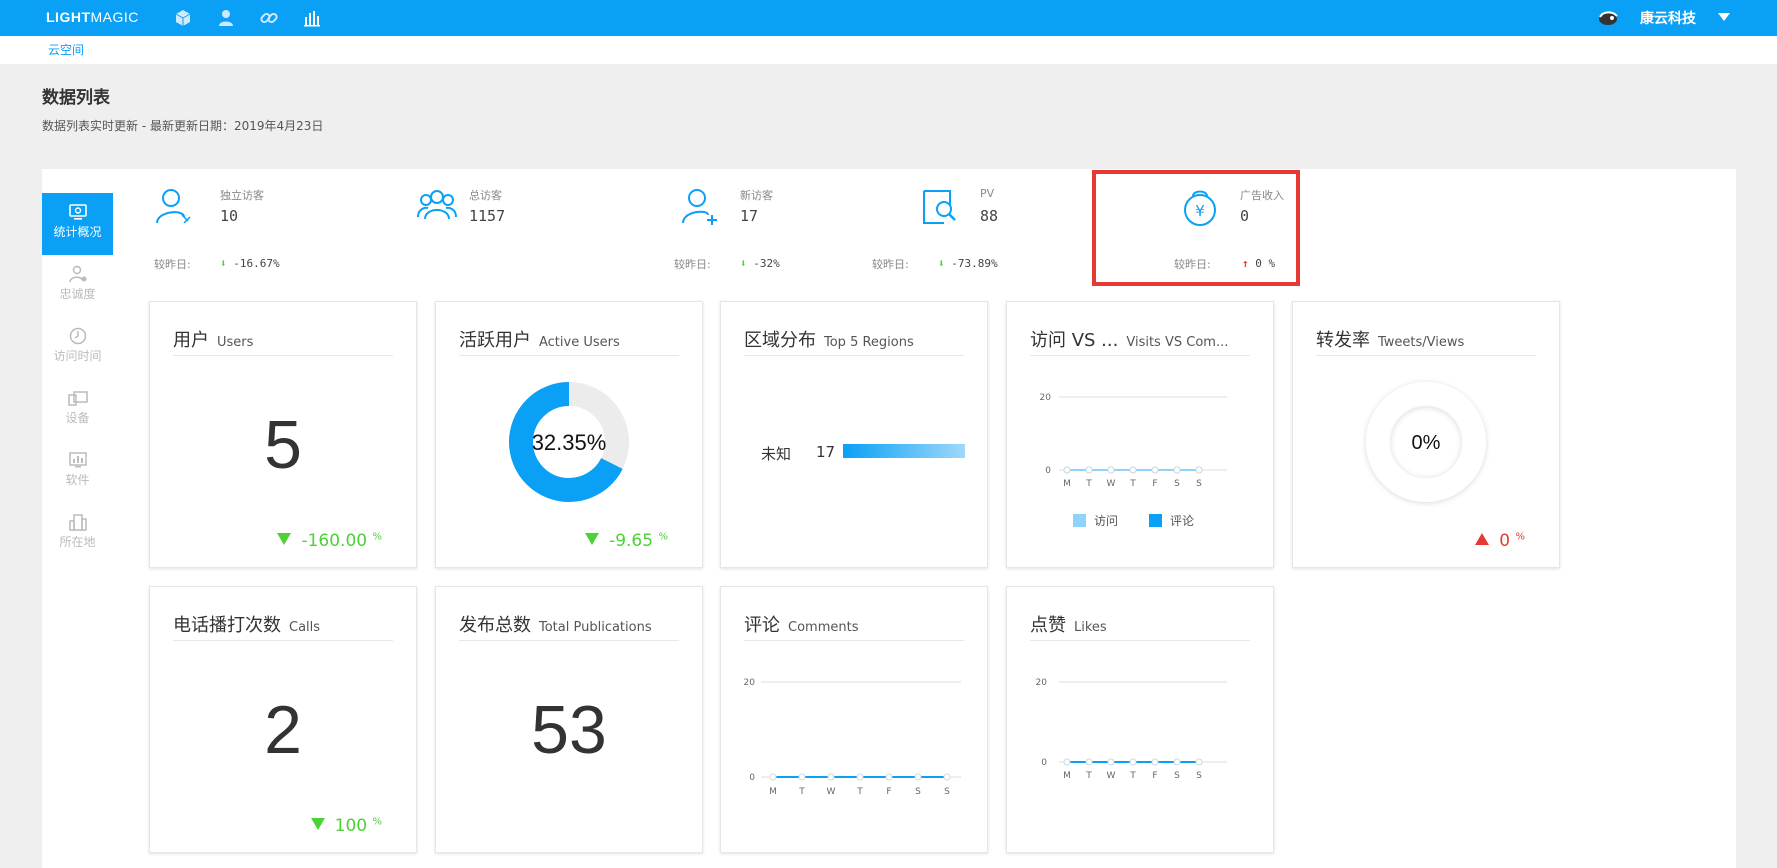 This screenshot has width=1777, height=868. What do you see at coordinates (888, 18) in the screenshot?
I see `top-nav-bar: LIGHTMAGIC 康云科技` at bounding box center [888, 18].